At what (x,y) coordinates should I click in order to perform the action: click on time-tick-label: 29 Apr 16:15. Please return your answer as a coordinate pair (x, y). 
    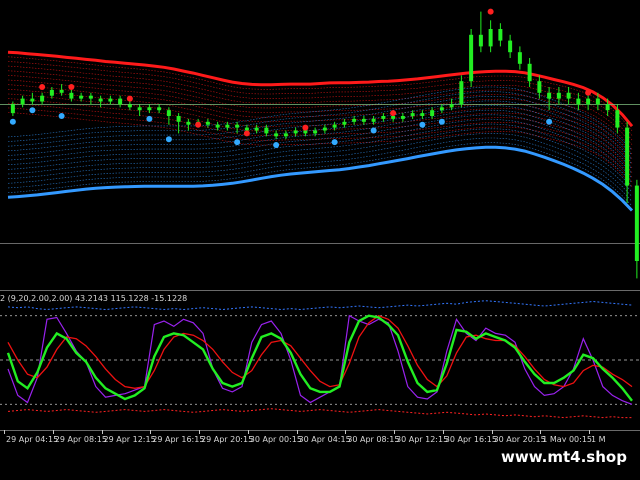
    Looking at the image, I should click on (178, 439).